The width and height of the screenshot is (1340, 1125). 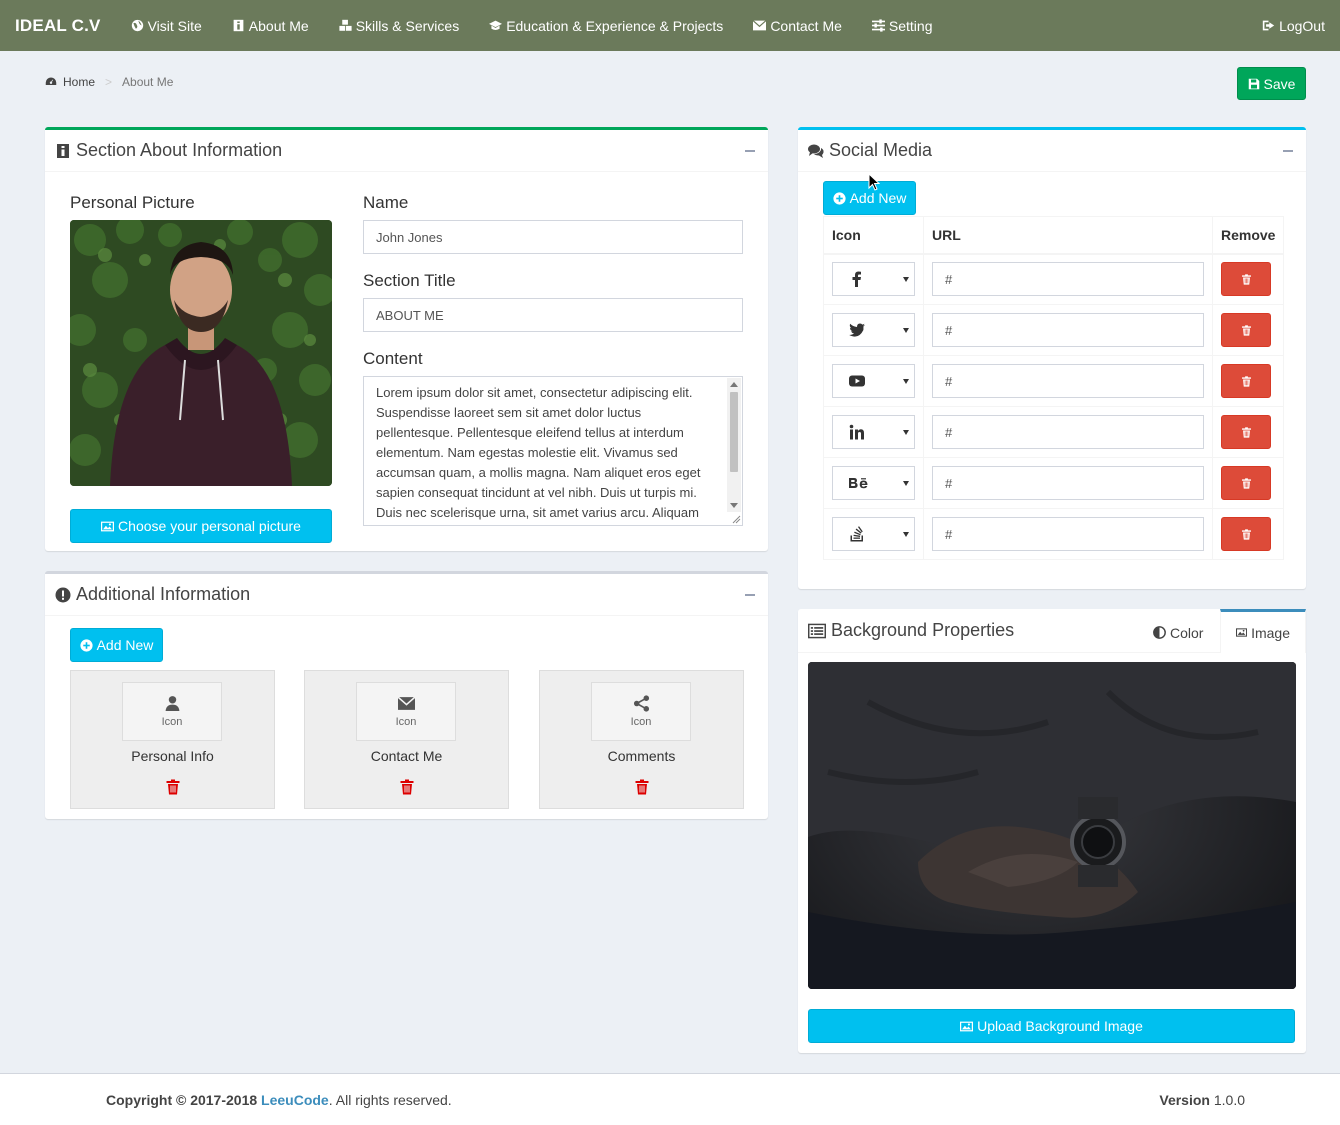 What do you see at coordinates (553, 315) in the screenshot?
I see `section-title-input` at bounding box center [553, 315].